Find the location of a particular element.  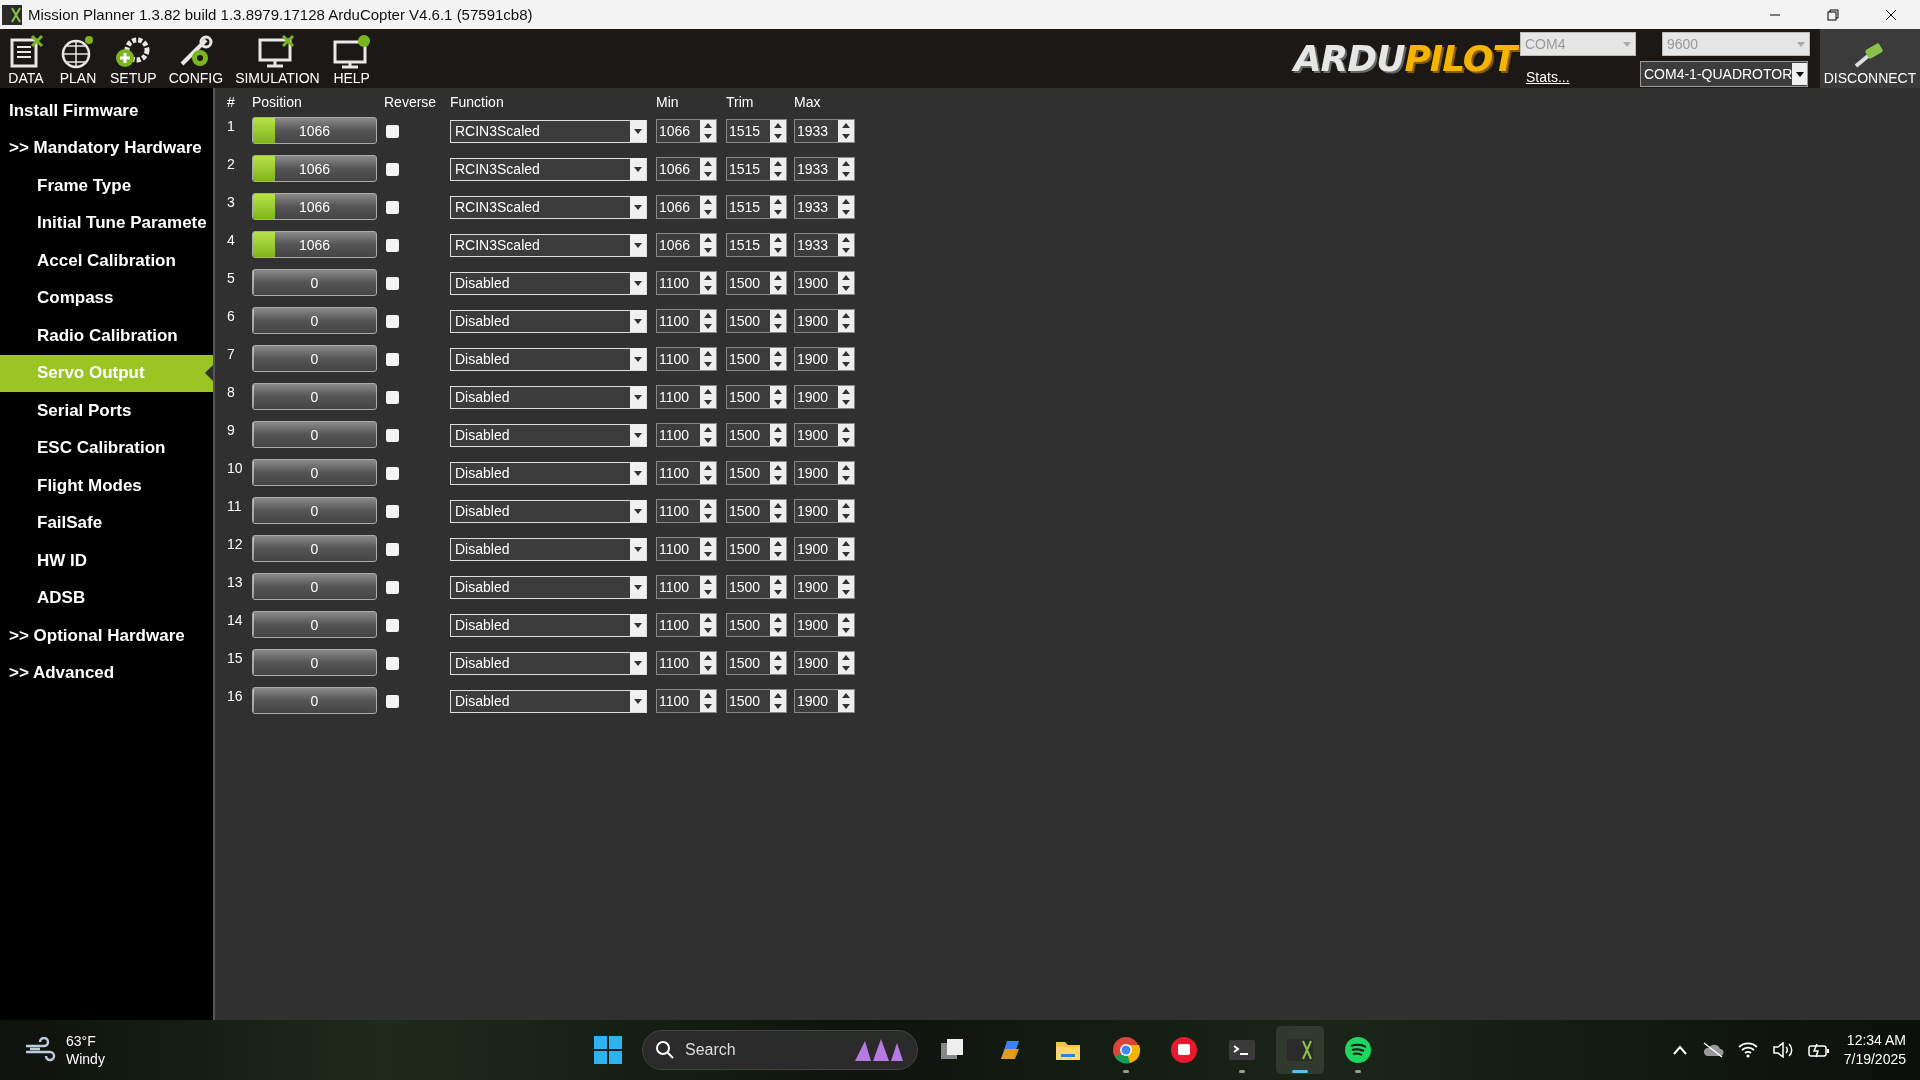

disconnect-button: DISCONNECT is located at coordinates (1870, 58).